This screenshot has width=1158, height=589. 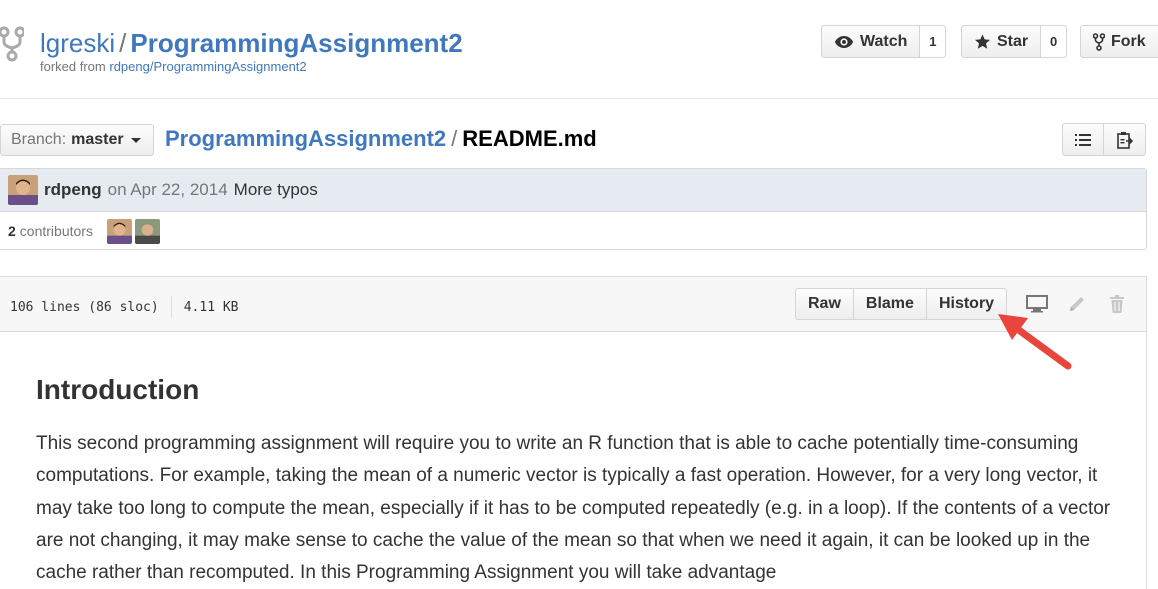 What do you see at coordinates (967, 304) in the screenshot?
I see `history-button: History` at bounding box center [967, 304].